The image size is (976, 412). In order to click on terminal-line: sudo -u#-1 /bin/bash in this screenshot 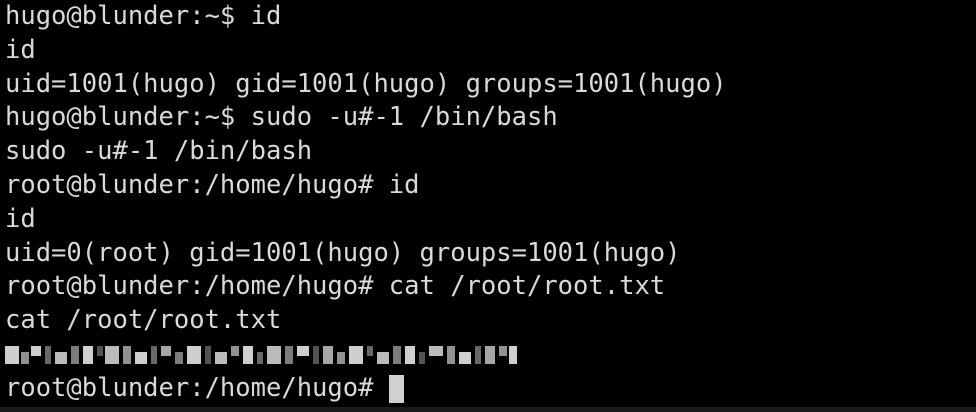, I will do `click(159, 151)`.